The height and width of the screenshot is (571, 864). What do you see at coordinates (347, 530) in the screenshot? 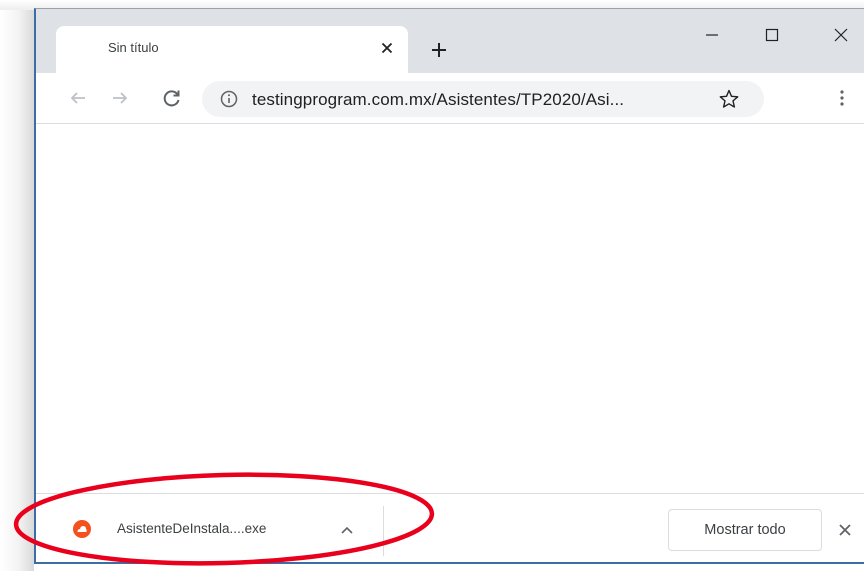
I see `chevron-up-icon` at bounding box center [347, 530].